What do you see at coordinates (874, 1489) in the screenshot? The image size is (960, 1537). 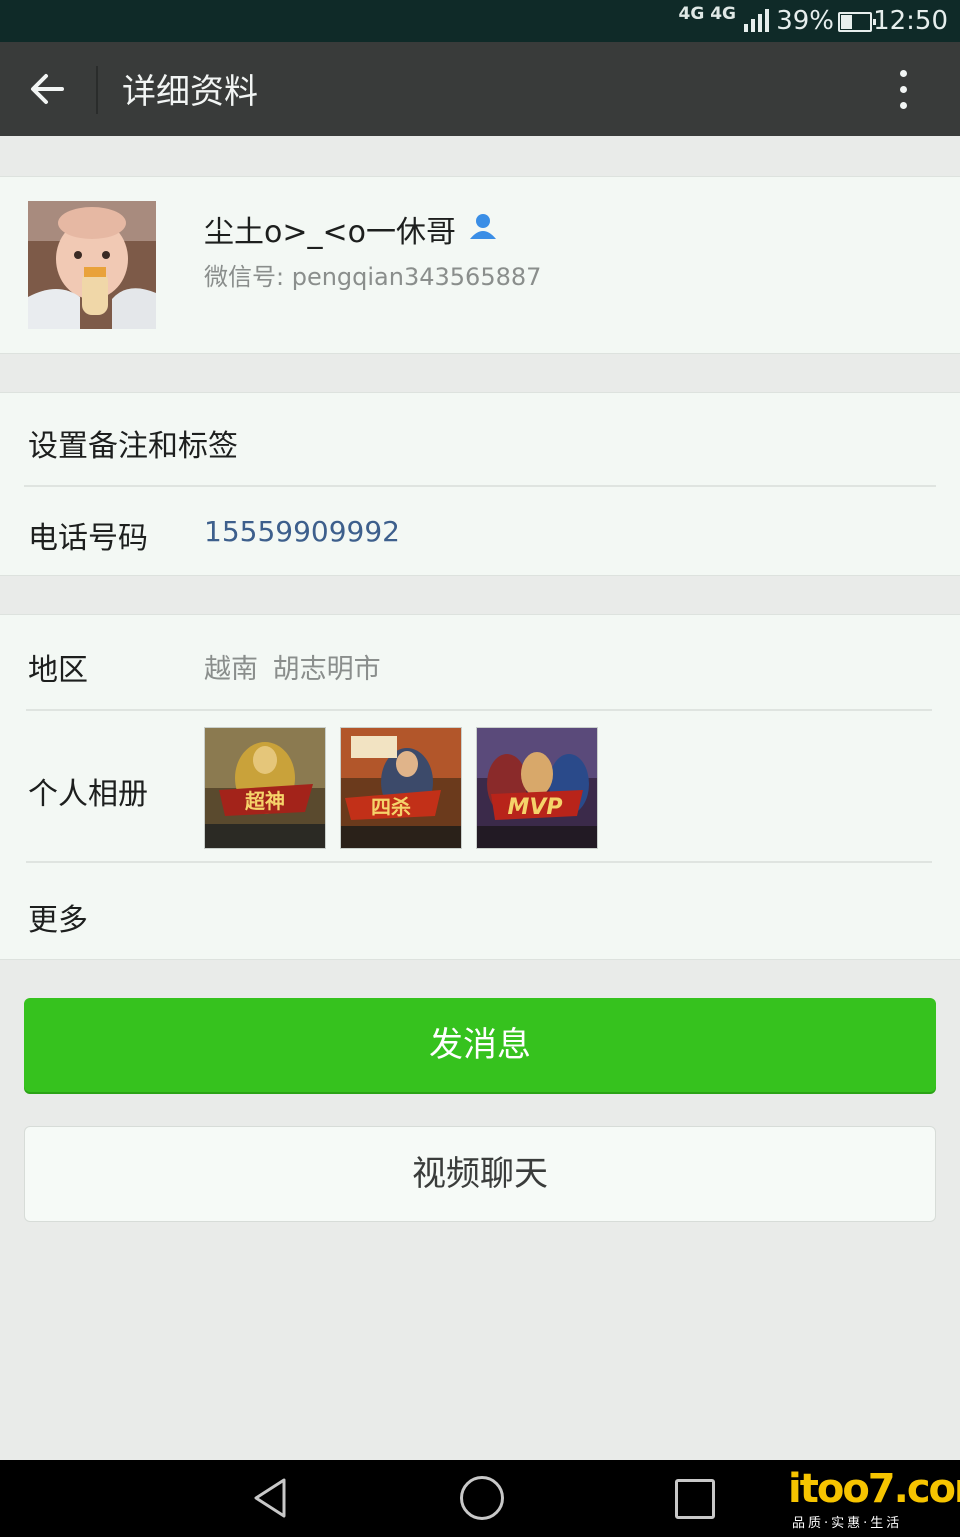 I see `watermark-logo-text: itoo7.com` at bounding box center [874, 1489].